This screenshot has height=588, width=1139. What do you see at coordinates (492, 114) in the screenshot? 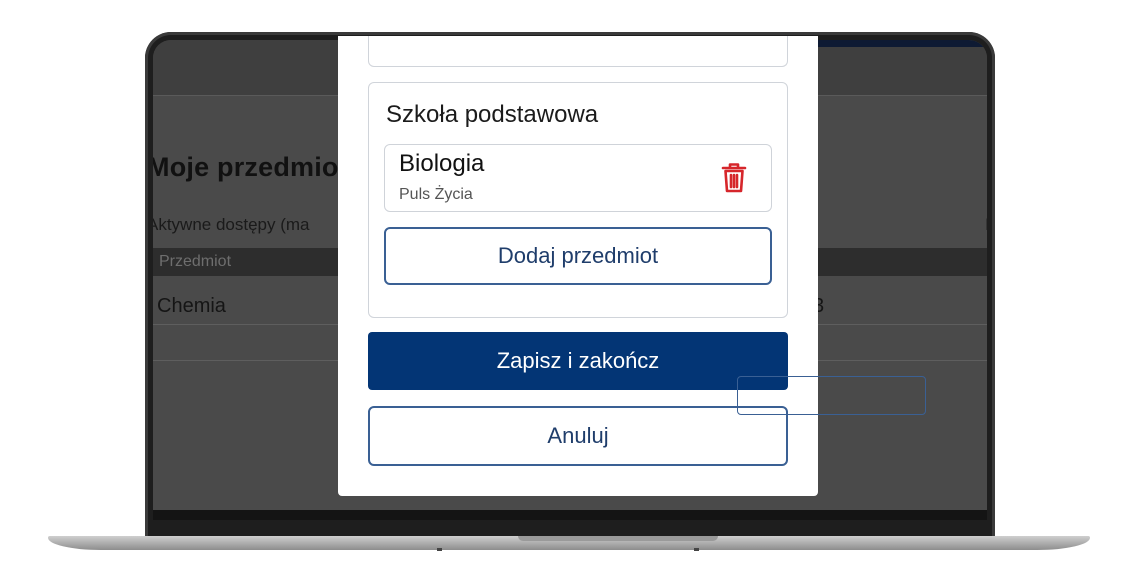
I see `school-level-title: Szkoła podstawowa` at bounding box center [492, 114].